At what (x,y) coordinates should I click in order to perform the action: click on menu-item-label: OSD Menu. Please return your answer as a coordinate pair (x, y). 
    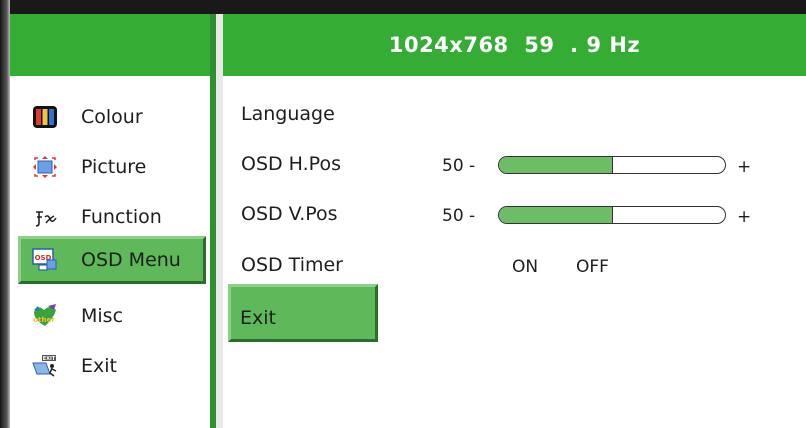
    Looking at the image, I should click on (131, 260).